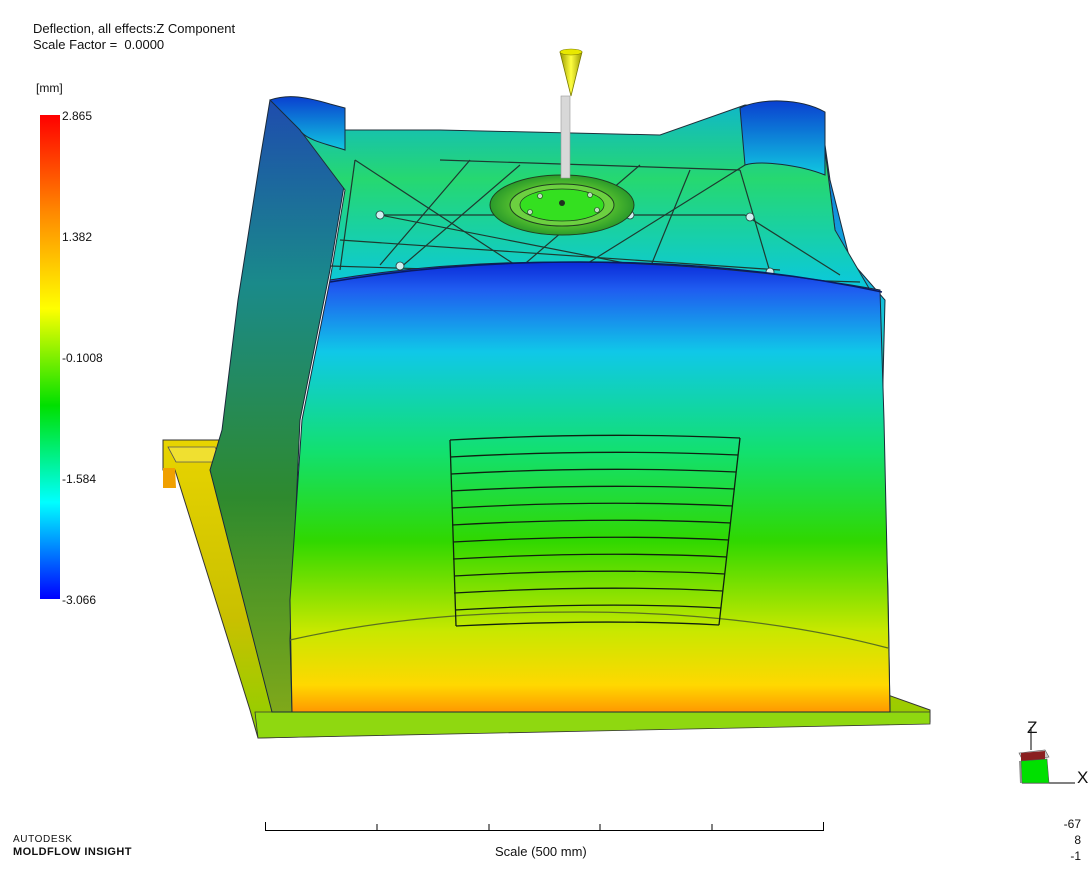  What do you see at coordinates (106, 852) in the screenshot?
I see `brand-product-suffix: INSIGHT` at bounding box center [106, 852].